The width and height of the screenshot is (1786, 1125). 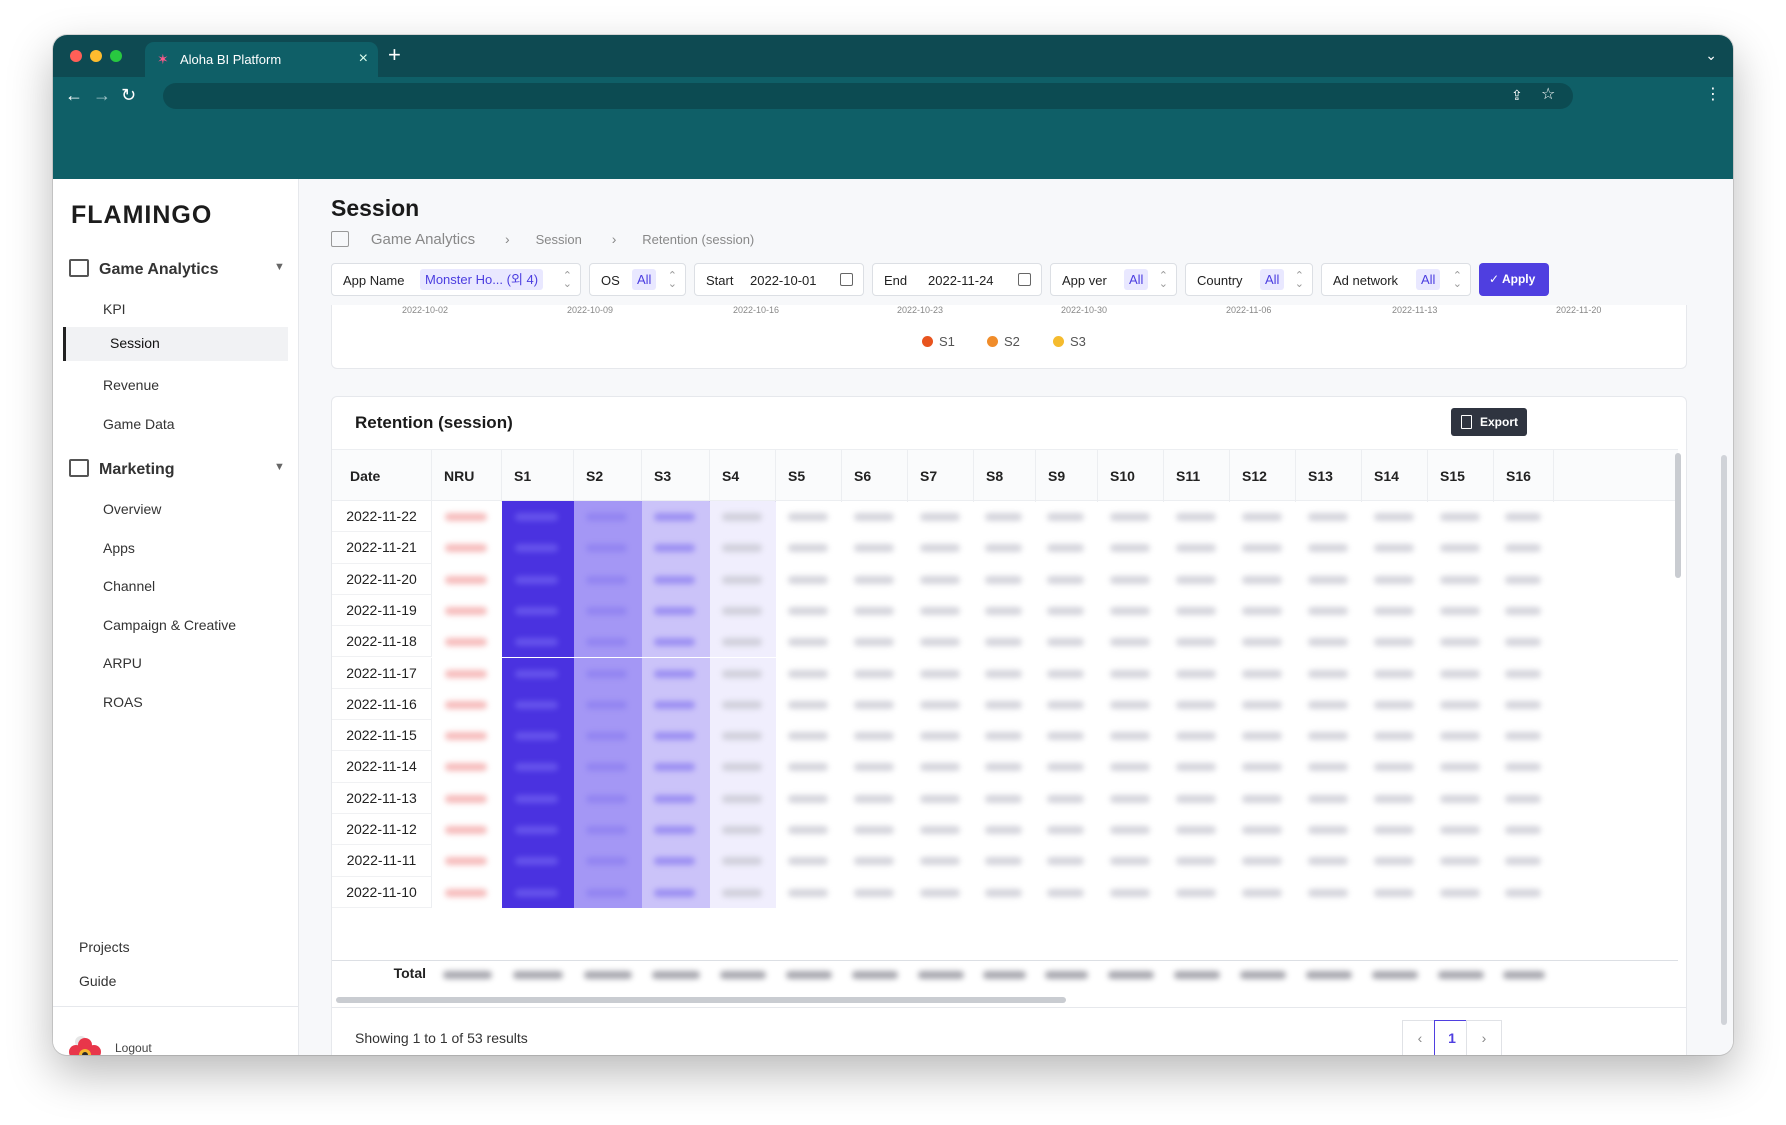 I want to click on column-header-s10: S10, so click(x=1131, y=476).